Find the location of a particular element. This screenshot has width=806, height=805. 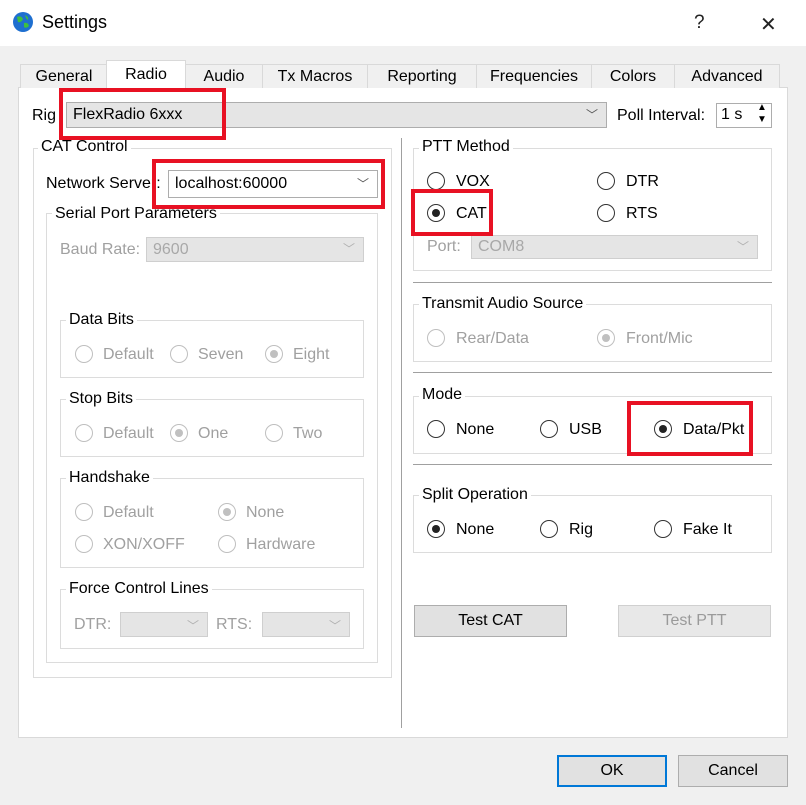

spin-up-icon: ▲ is located at coordinates (762, 107).